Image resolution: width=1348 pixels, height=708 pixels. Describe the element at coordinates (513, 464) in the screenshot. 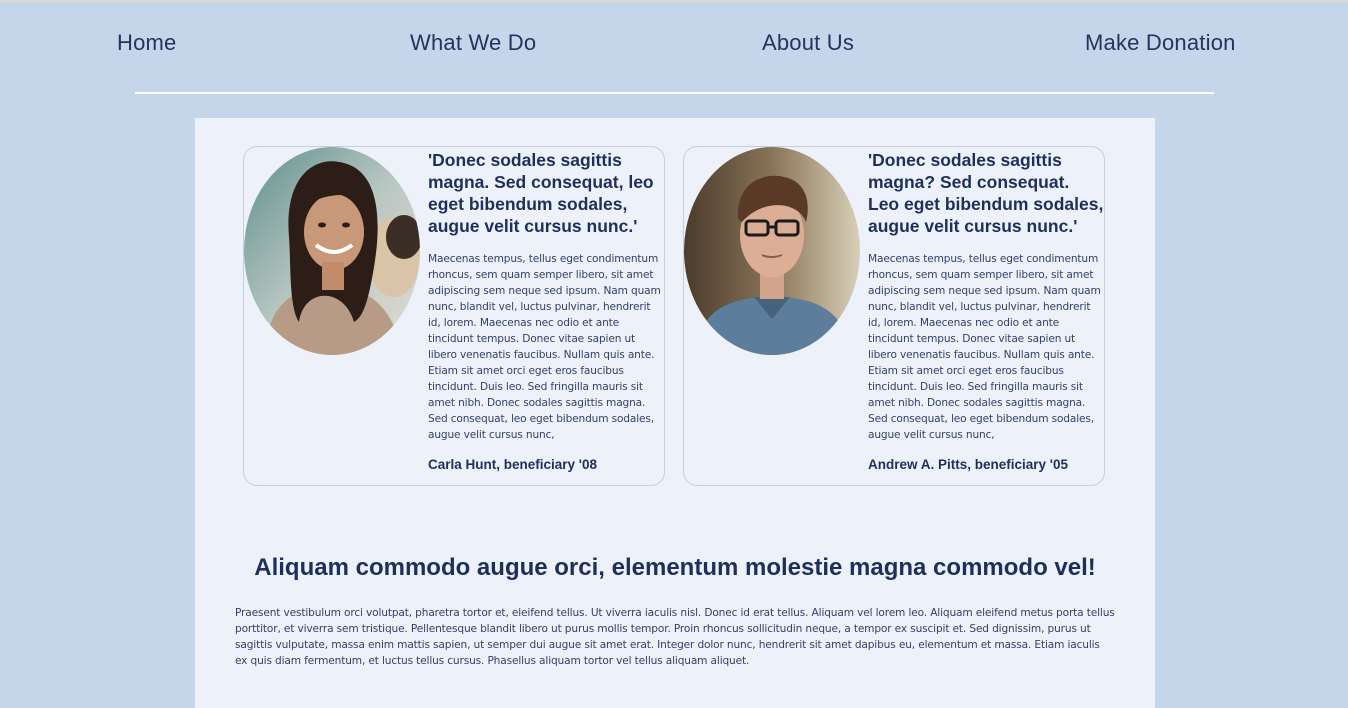

I see `testimonial-attribution: Carla Hunt, beneficiary '08` at that location.